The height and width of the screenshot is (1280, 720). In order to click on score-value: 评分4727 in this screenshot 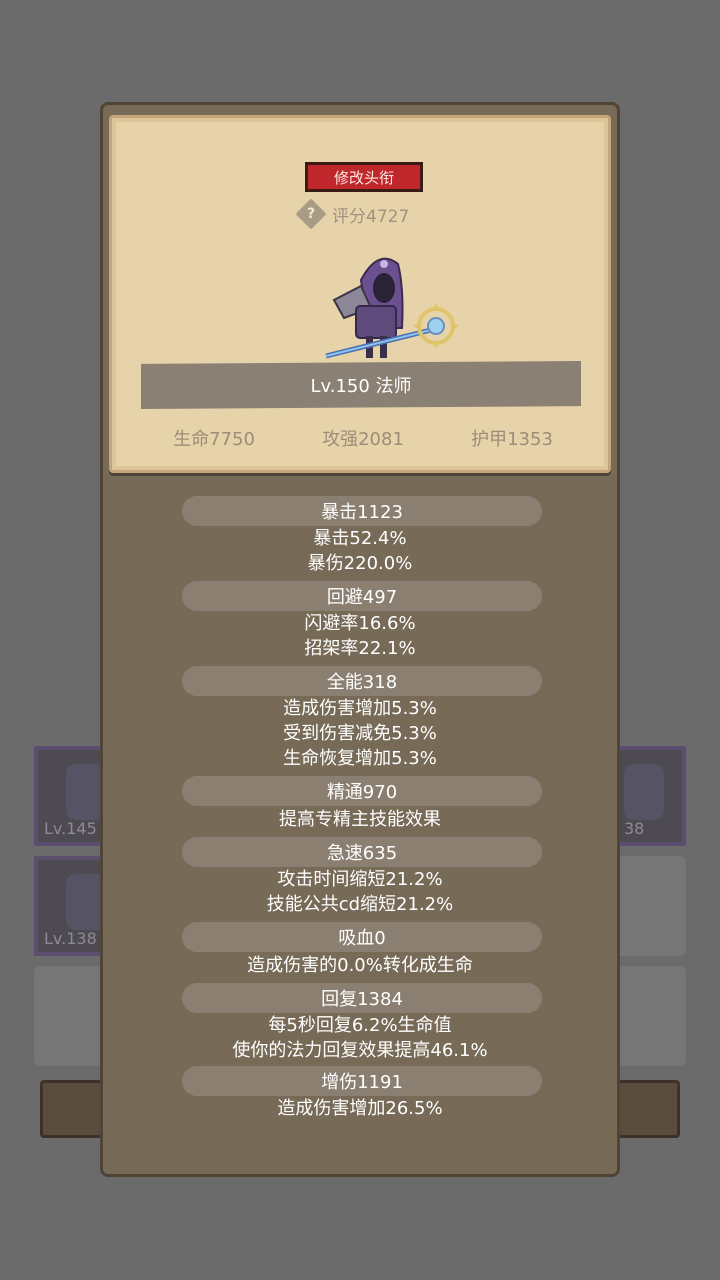, I will do `click(371, 216)`.